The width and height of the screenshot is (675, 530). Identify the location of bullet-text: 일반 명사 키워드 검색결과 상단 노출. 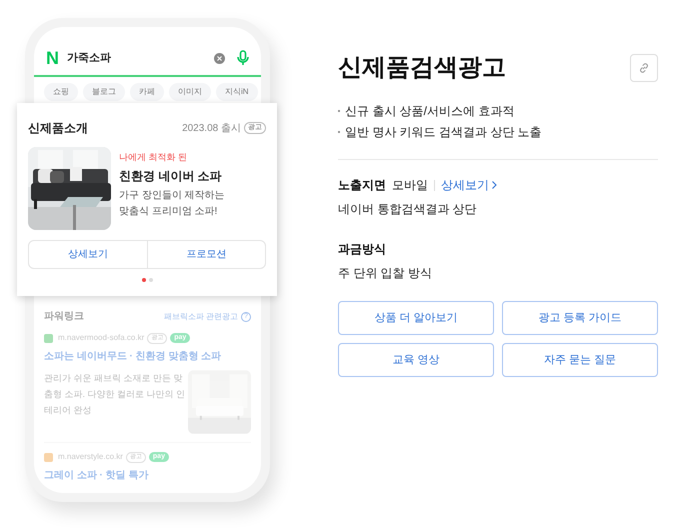
(443, 132).